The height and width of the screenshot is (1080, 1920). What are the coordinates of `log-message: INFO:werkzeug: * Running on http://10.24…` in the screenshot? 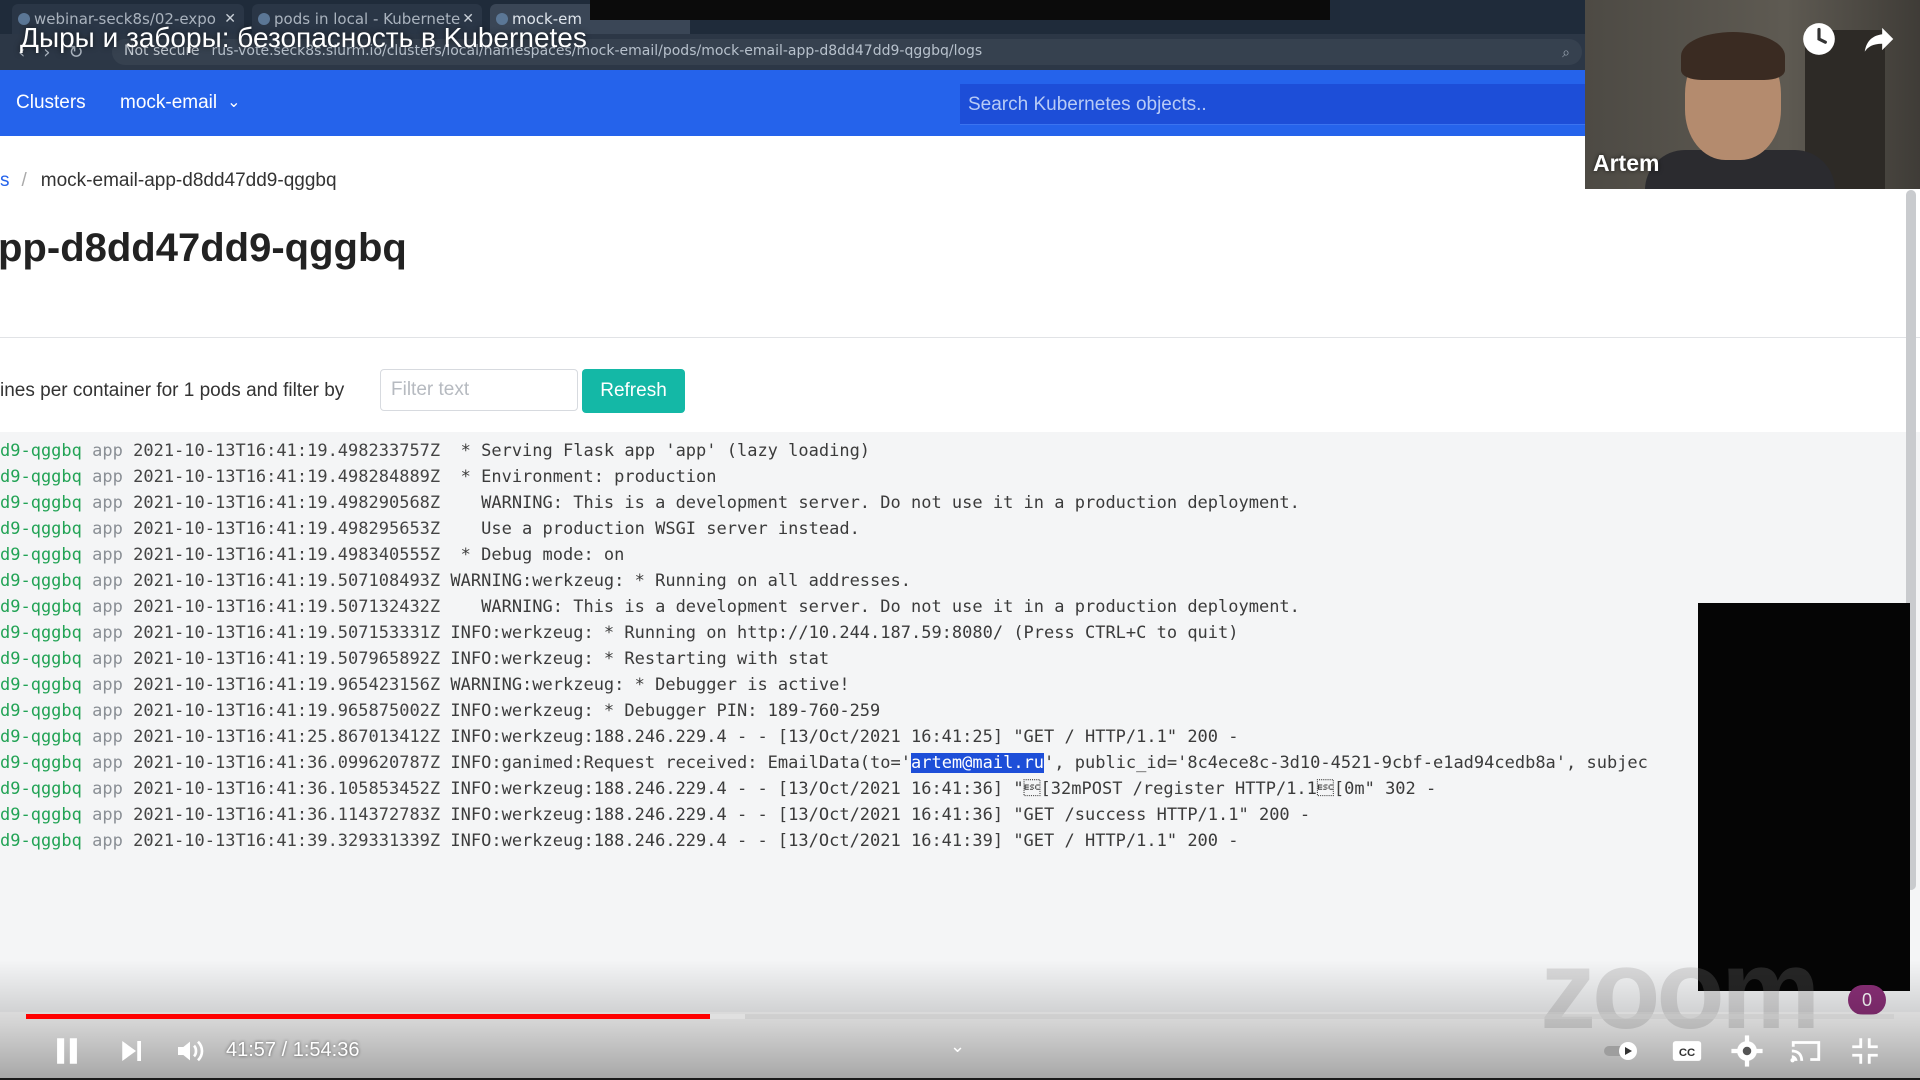 It's located at (844, 633).